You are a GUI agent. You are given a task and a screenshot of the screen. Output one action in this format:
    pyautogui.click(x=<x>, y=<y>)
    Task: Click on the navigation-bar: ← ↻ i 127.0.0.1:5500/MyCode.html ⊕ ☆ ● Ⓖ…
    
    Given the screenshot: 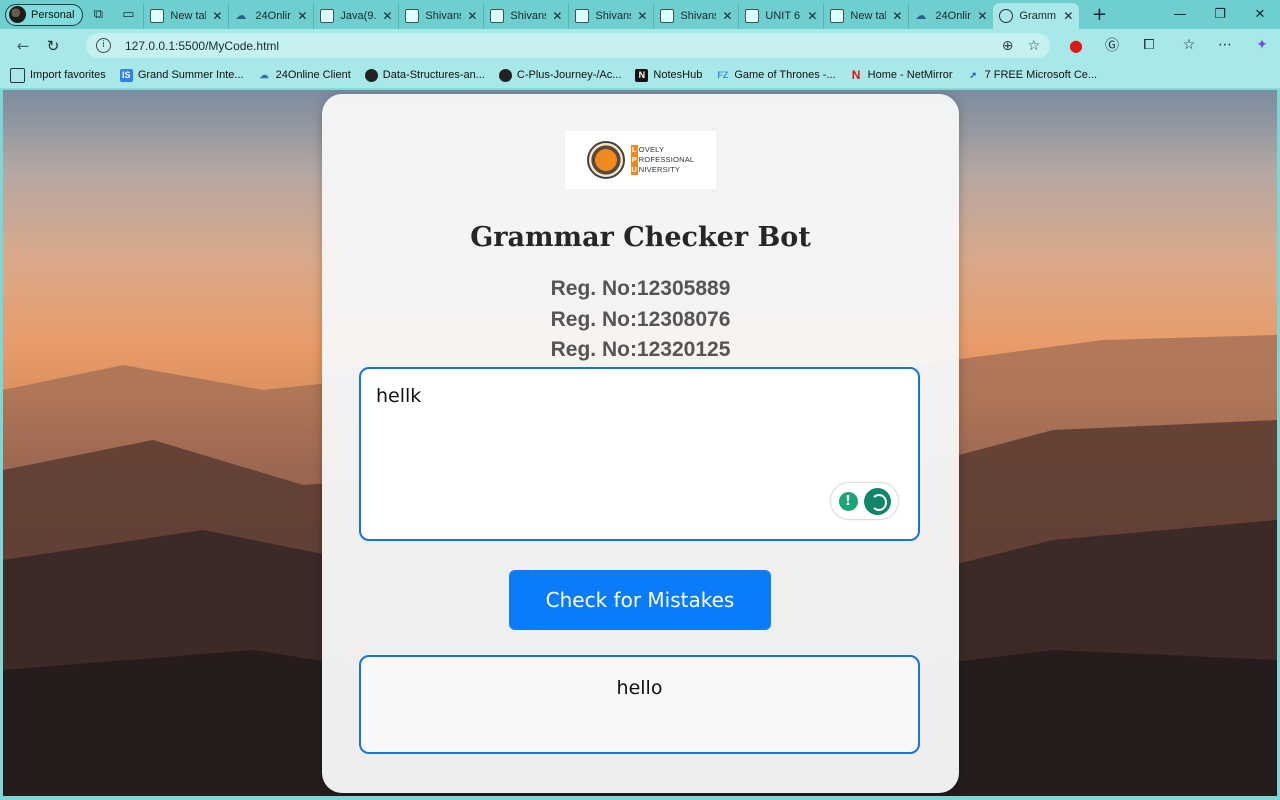 What is the action you would take?
    pyautogui.click(x=640, y=45)
    